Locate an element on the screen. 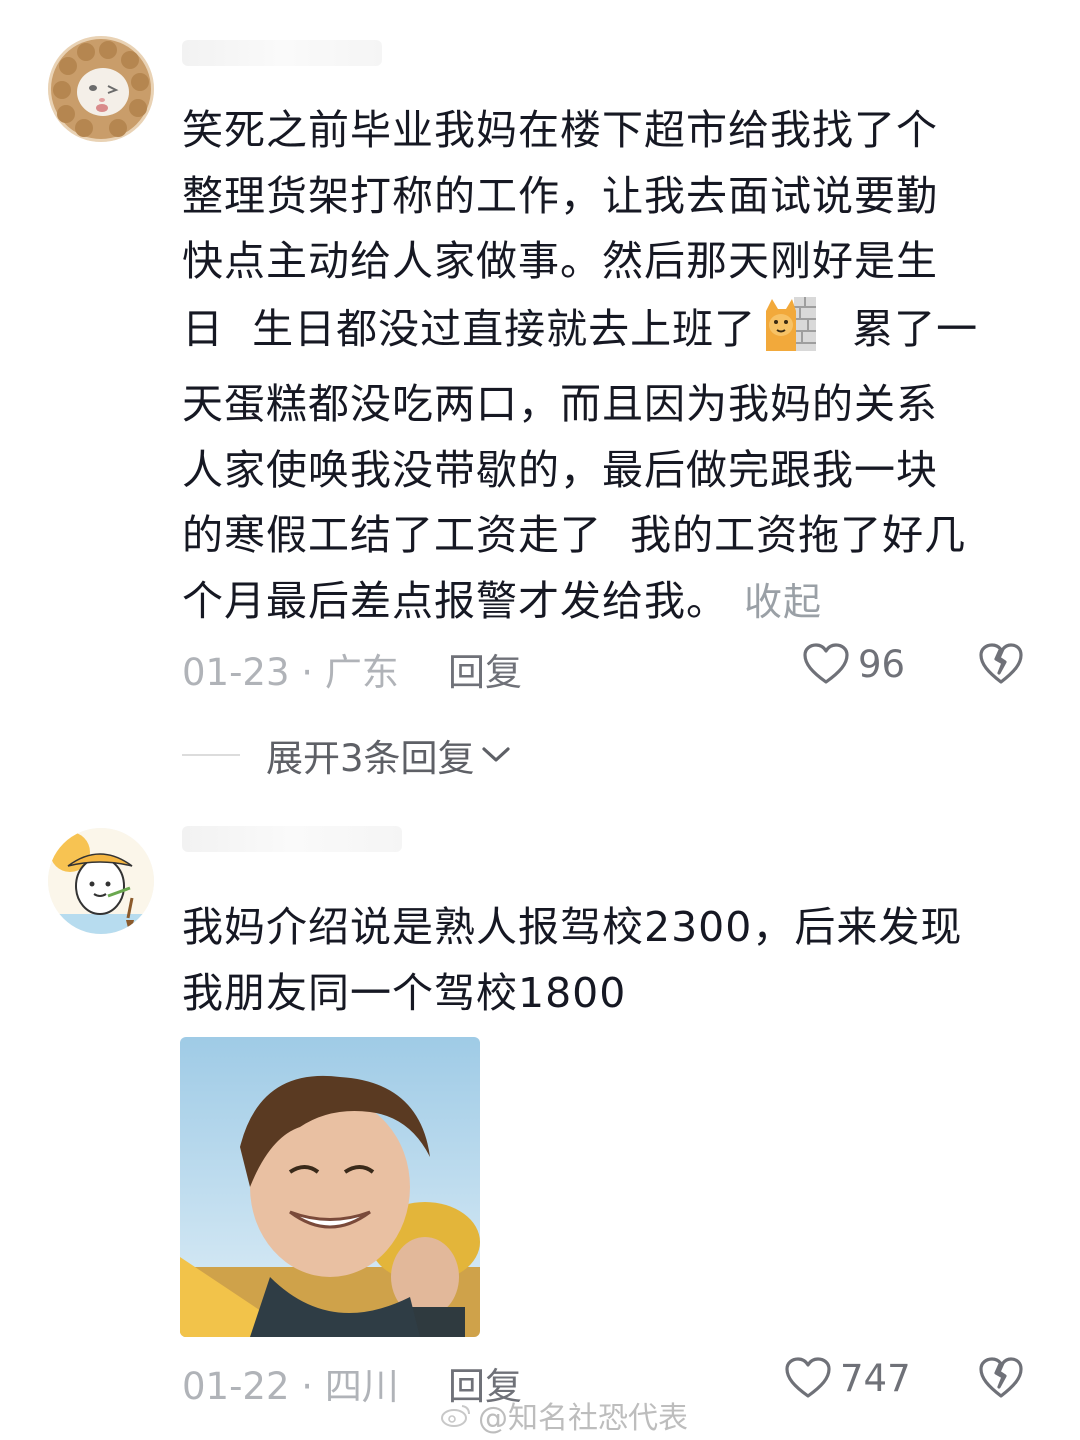 This screenshot has width=1080, height=1440. like-count: 747 is located at coordinates (875, 1378).